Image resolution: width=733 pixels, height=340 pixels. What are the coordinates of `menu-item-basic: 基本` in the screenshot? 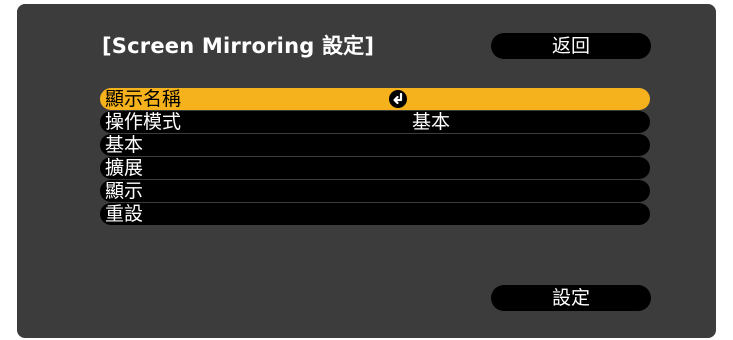 It's located at (375, 145).